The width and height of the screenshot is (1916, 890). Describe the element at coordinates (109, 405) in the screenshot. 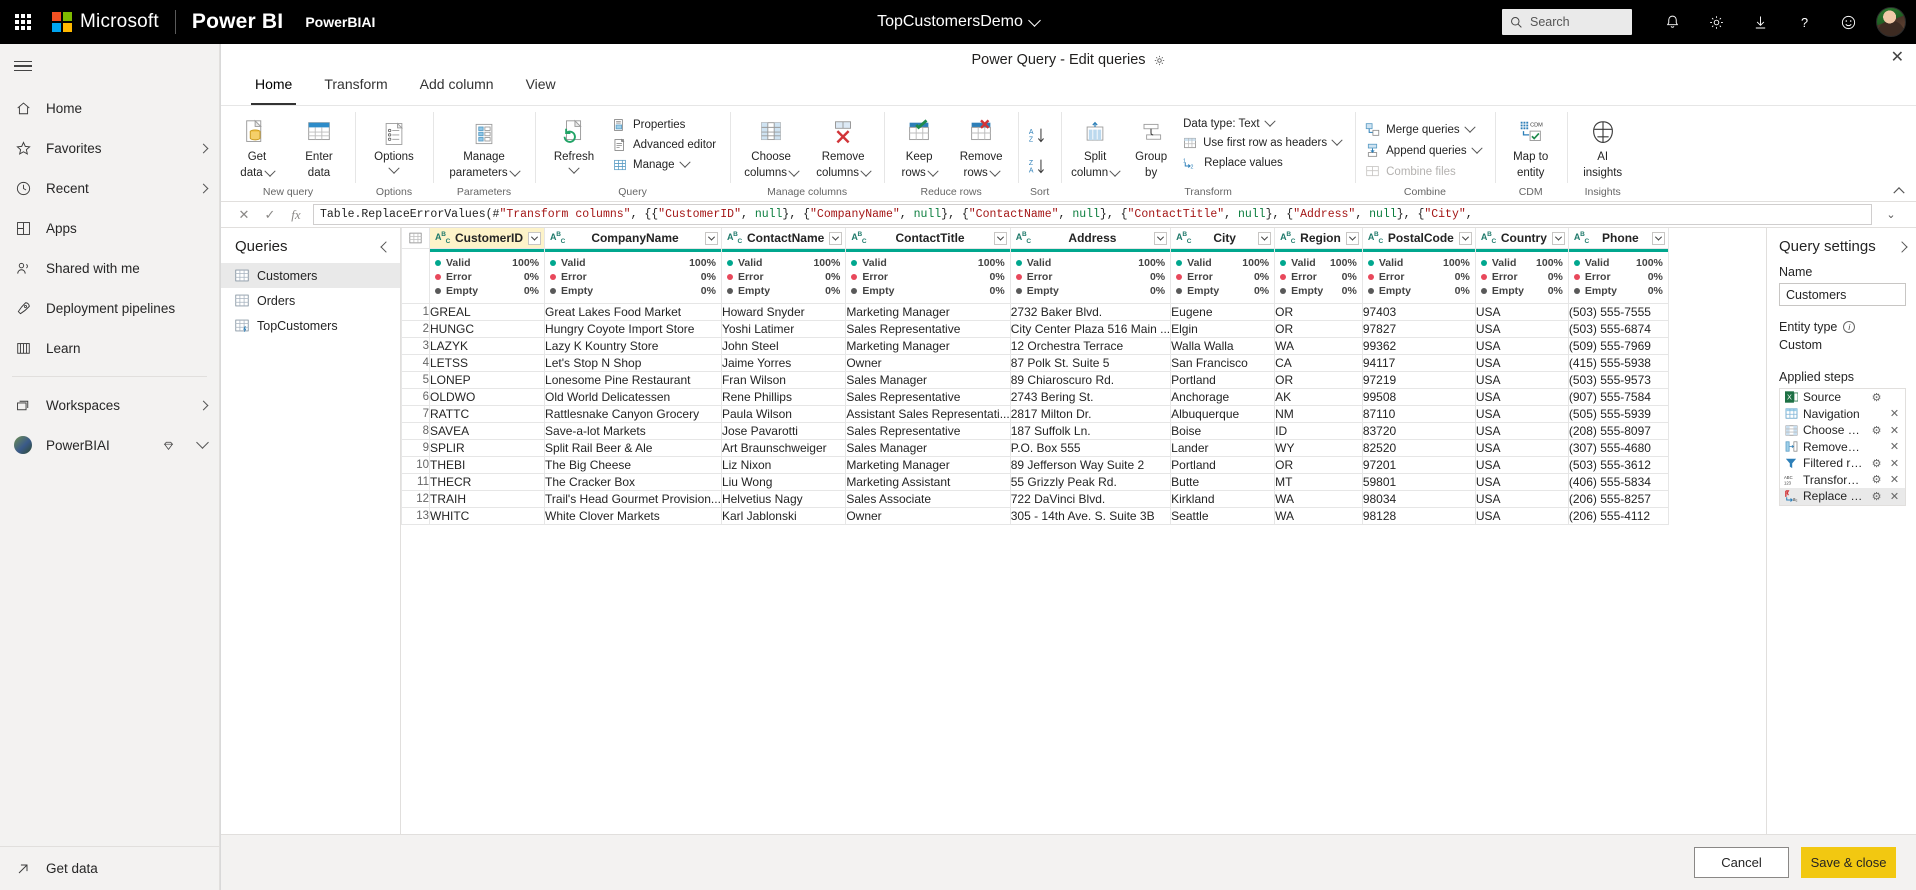

I see `sidebar-item-workspaces: Workspaces` at that location.